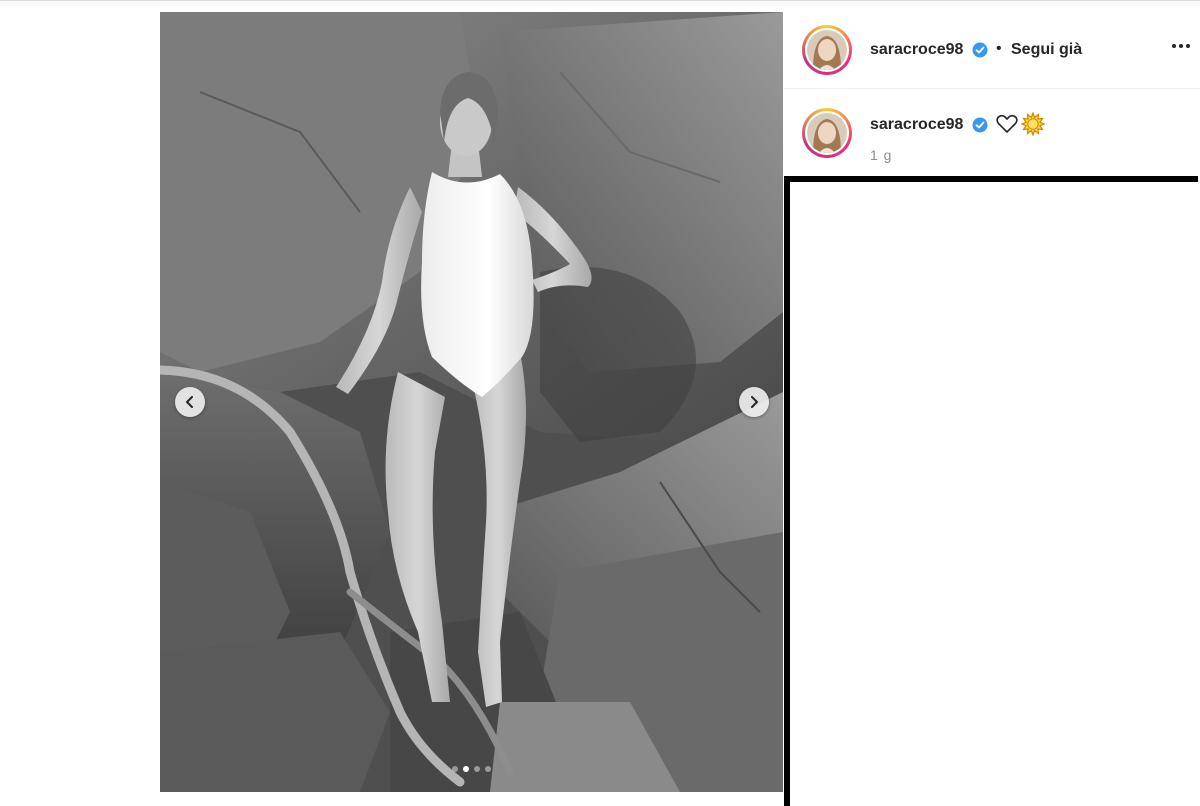 This screenshot has height=806, width=1200. I want to click on chevron-right-icon, so click(754, 402).